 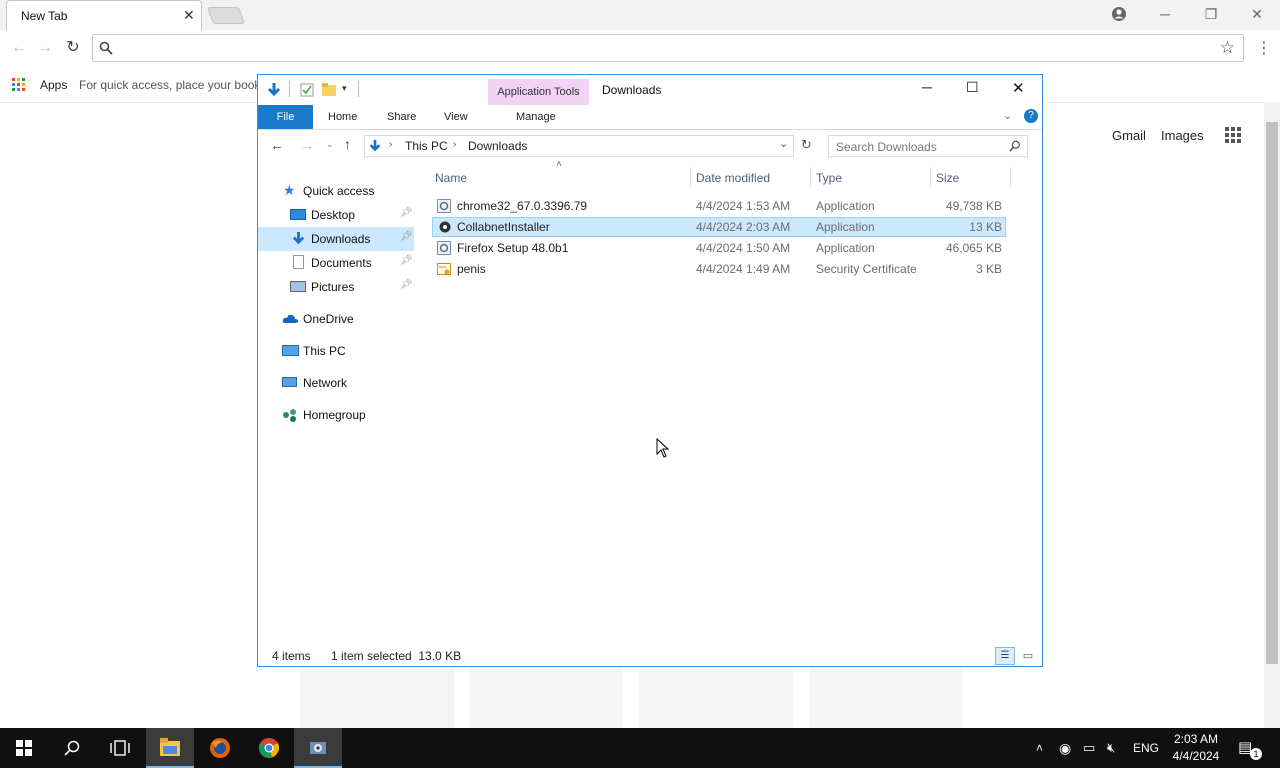 I want to click on apps-grid-icon, so click(x=19, y=85).